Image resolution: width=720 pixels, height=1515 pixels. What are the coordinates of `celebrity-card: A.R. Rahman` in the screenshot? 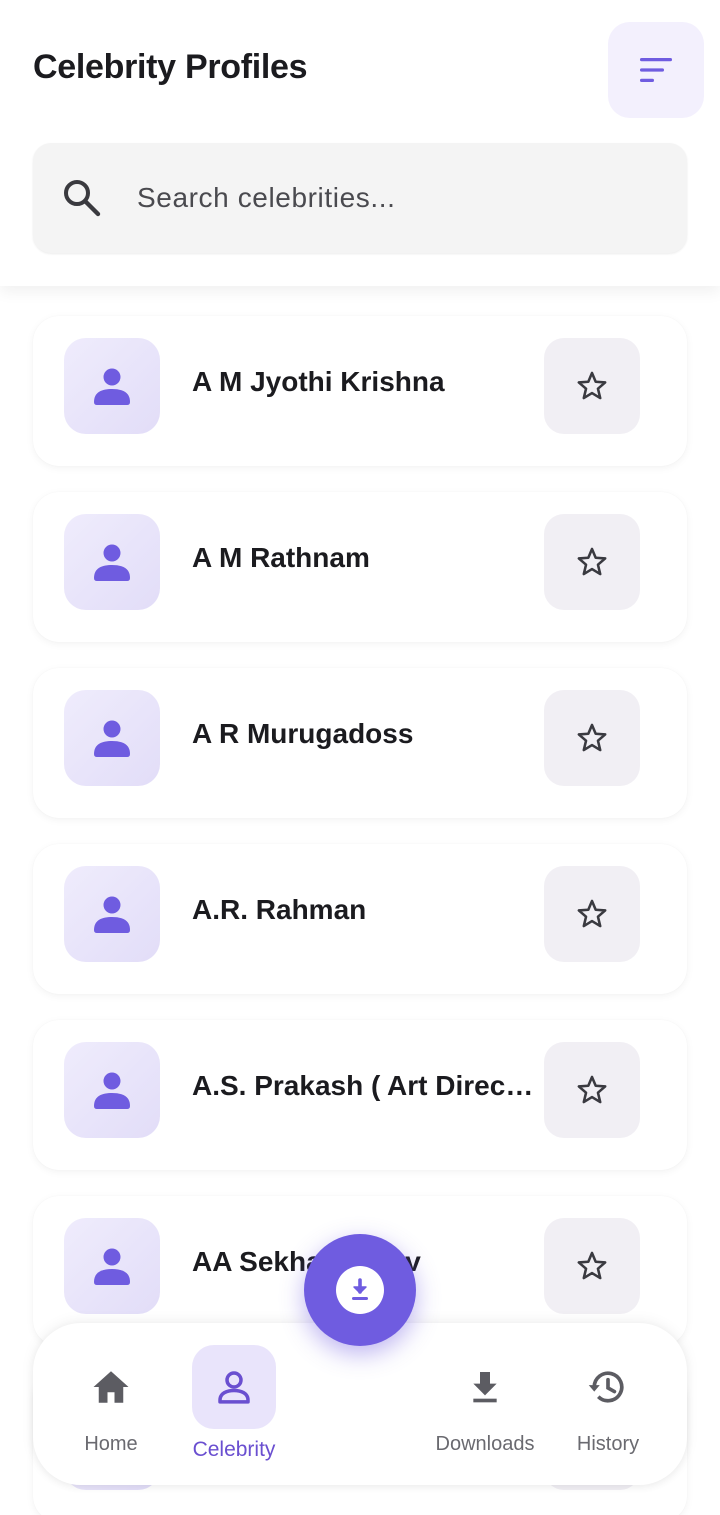 It's located at (360, 919).